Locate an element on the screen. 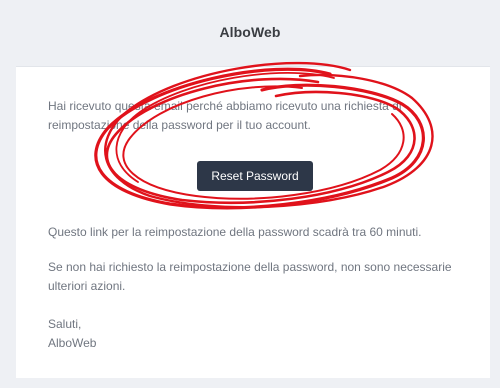 The image size is (500, 388). brand-name: AlboWeb is located at coordinates (250, 32).